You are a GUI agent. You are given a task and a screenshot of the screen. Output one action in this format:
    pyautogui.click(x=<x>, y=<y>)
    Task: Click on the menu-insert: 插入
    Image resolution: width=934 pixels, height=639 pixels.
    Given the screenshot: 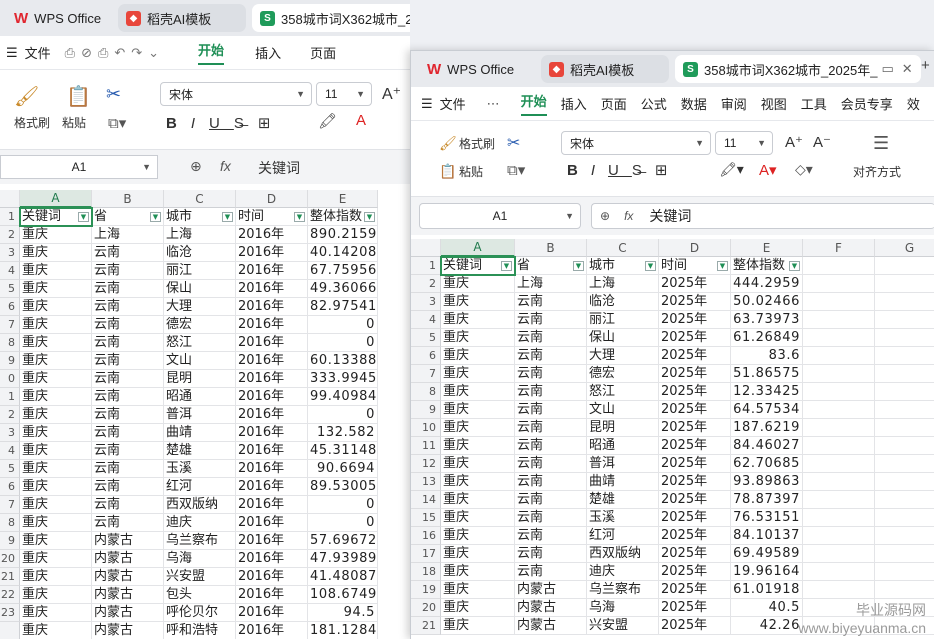 What is the action you would take?
    pyautogui.click(x=574, y=103)
    